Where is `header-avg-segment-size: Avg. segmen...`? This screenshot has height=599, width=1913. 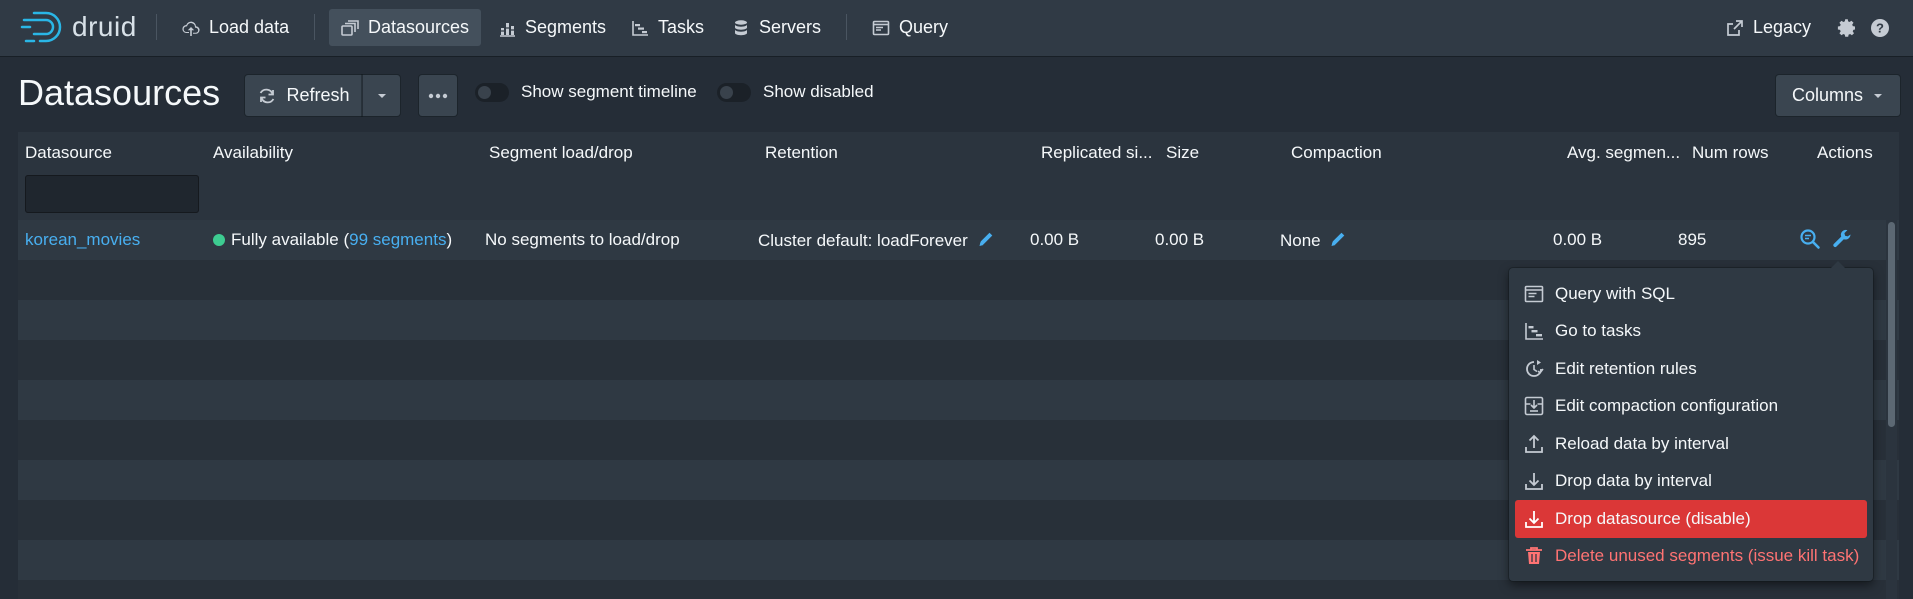
header-avg-segment-size: Avg. segmen... is located at coordinates (1623, 153).